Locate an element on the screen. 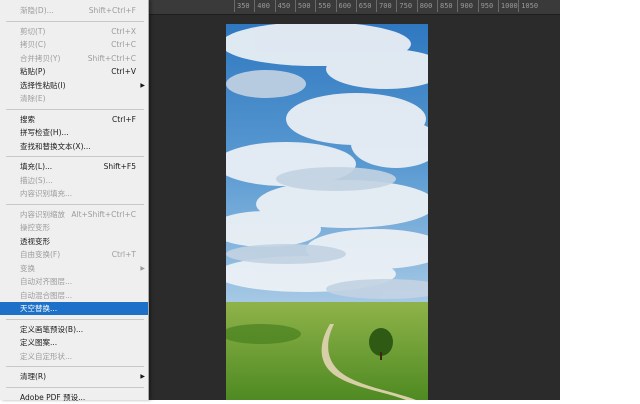  menu-item: 内容识别缩放 Alt+Shift+Ctrl+C is located at coordinates (74, 214).